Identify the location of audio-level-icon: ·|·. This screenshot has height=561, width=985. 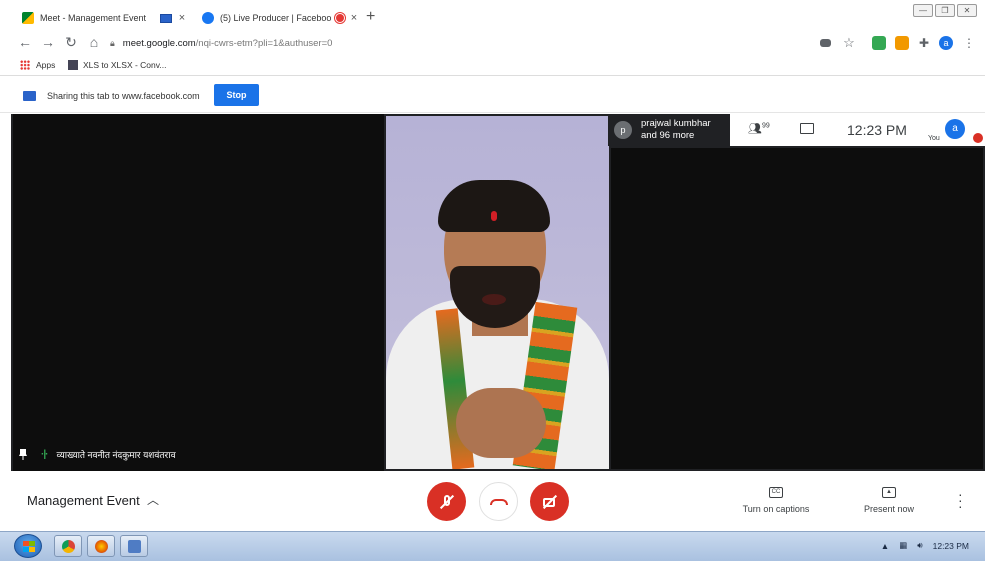
(45, 454).